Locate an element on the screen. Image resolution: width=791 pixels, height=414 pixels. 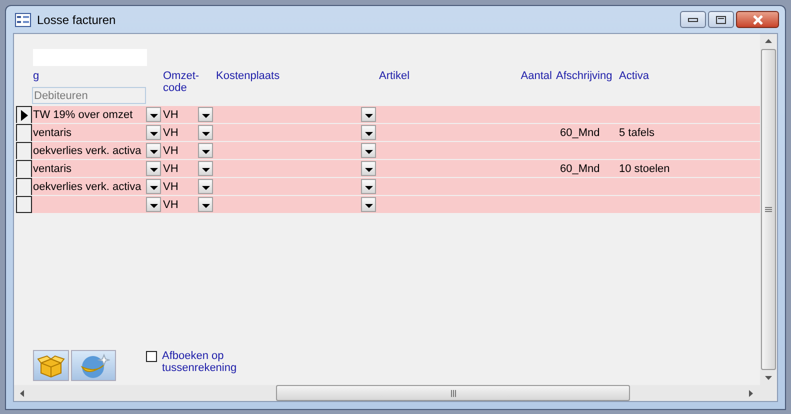
minimize-icon is located at coordinates (693, 20).